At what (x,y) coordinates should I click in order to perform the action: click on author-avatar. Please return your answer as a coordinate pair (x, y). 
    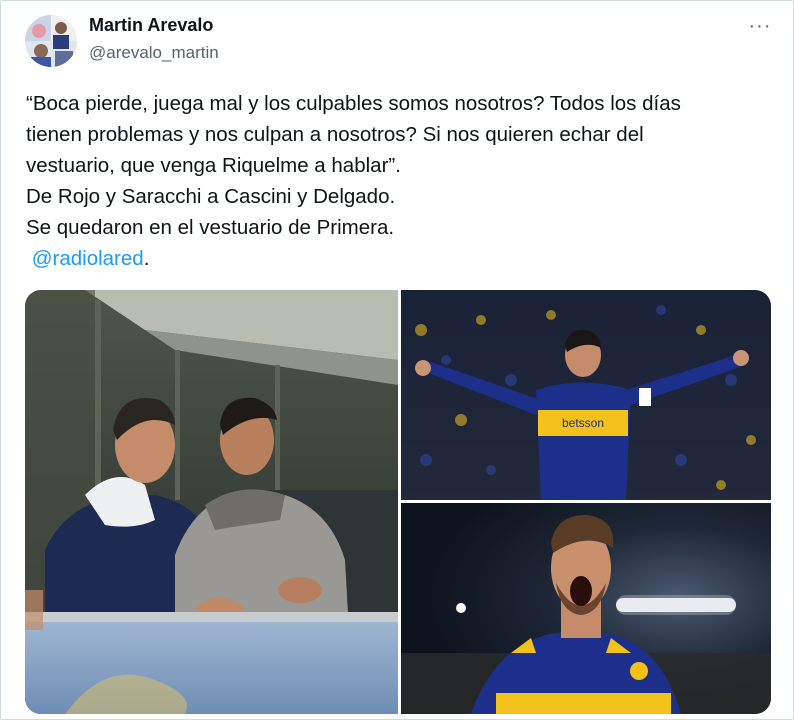
    Looking at the image, I should click on (51, 41).